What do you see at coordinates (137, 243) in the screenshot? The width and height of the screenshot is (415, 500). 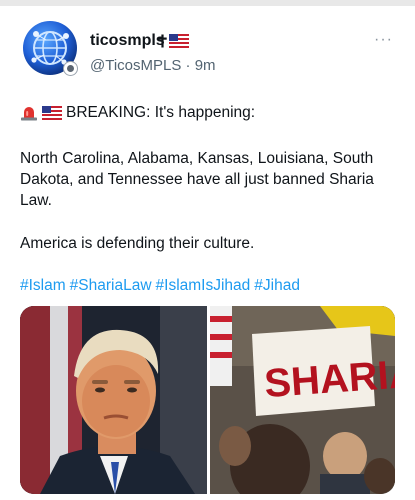 I see `post-paragraph: America is defending their culture.` at bounding box center [137, 243].